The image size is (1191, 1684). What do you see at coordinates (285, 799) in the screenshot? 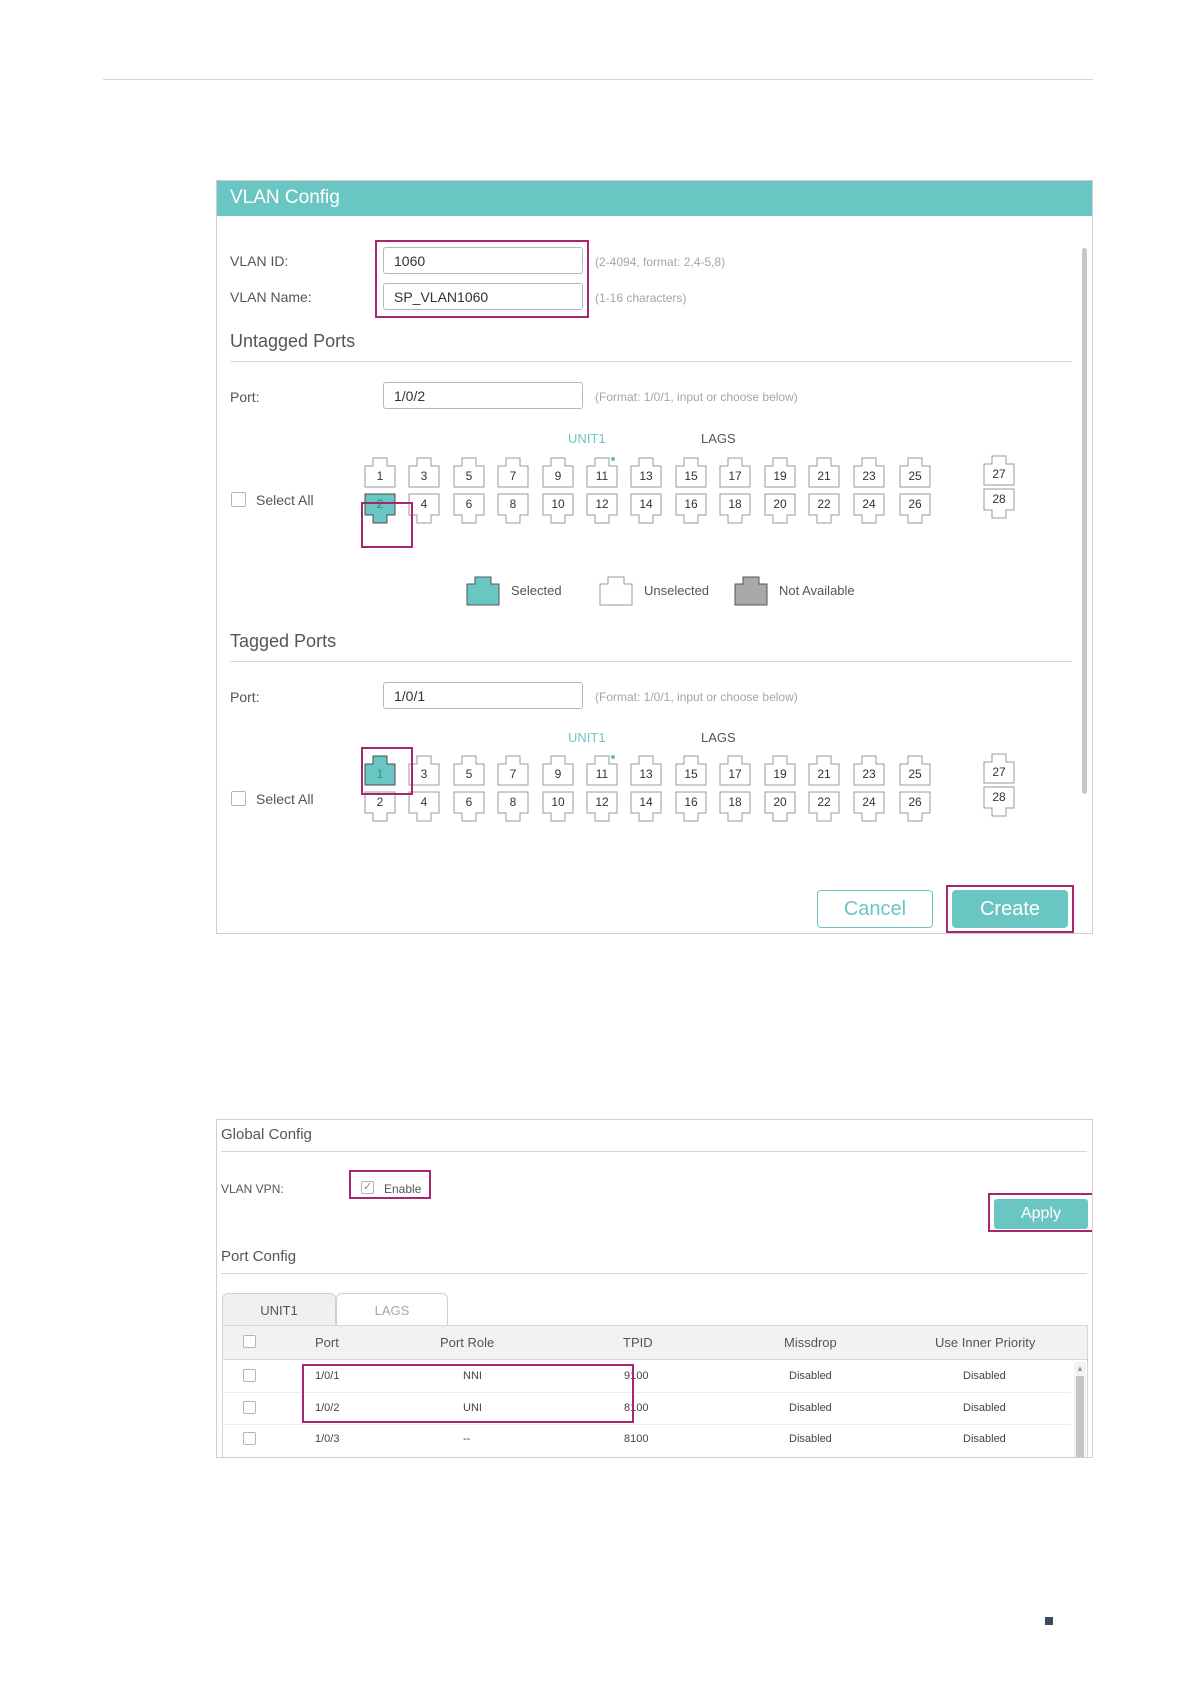
I see `tagged-select-all-label: Select All` at bounding box center [285, 799].